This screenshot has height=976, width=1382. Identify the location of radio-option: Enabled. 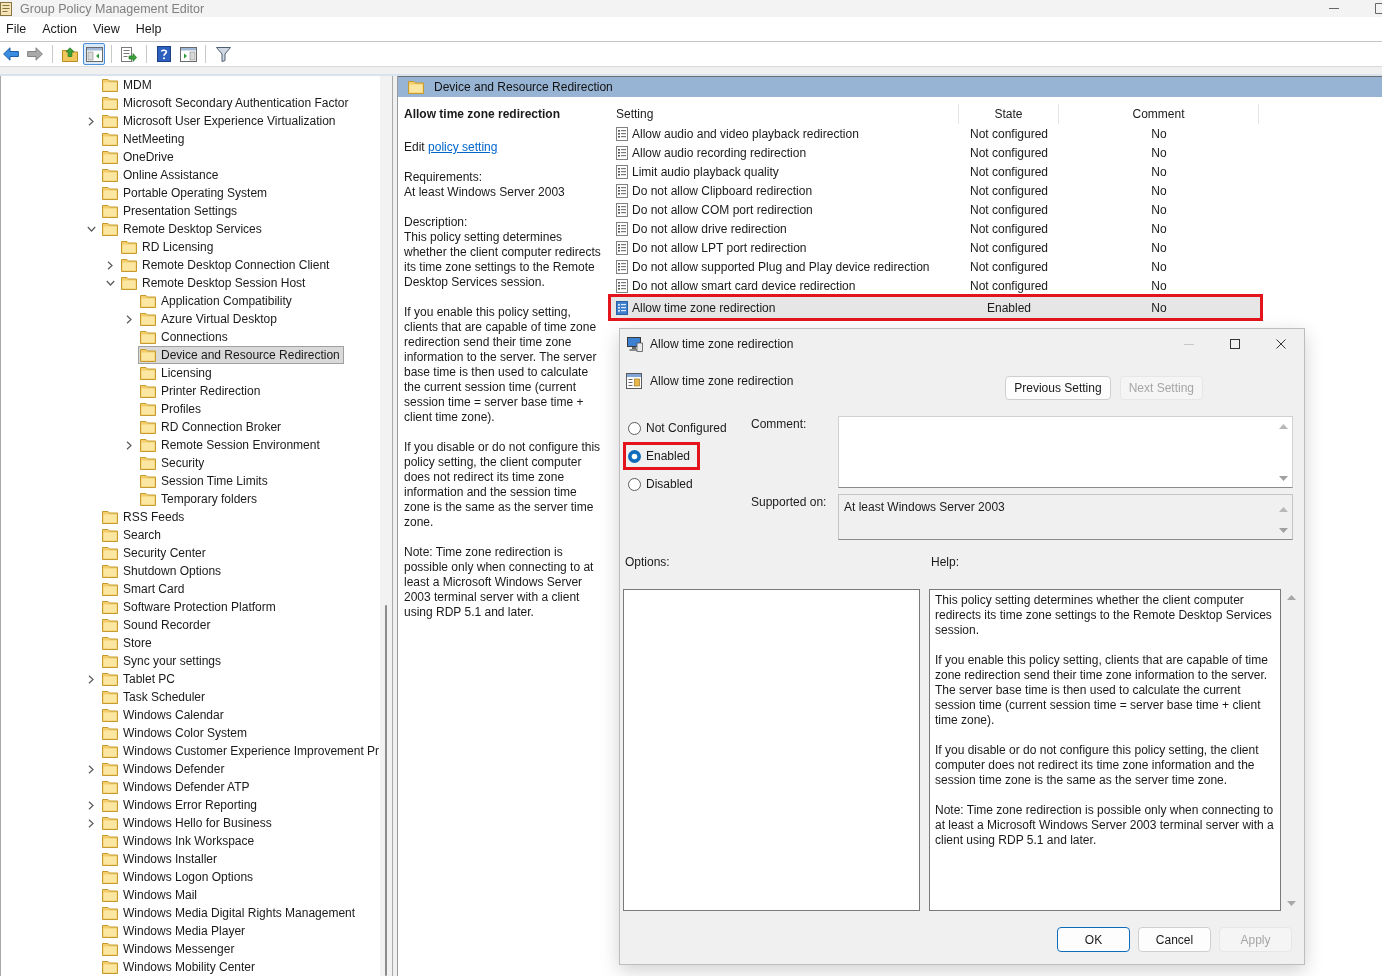
(662, 456).